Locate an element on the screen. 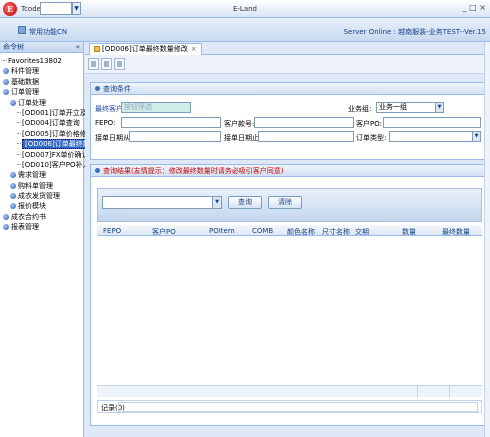 This screenshot has width=490, height=437. business-group-label: 业务组: is located at coordinates (360, 109).